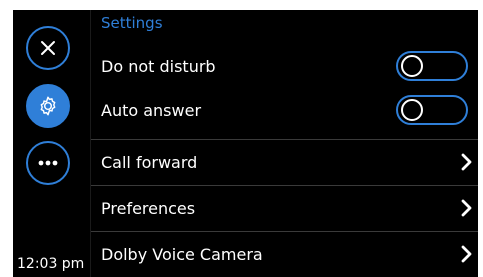  Describe the element at coordinates (284, 254) in the screenshot. I see `menu-item-dolby-voice-camera: Dolby Voice Camera` at that location.